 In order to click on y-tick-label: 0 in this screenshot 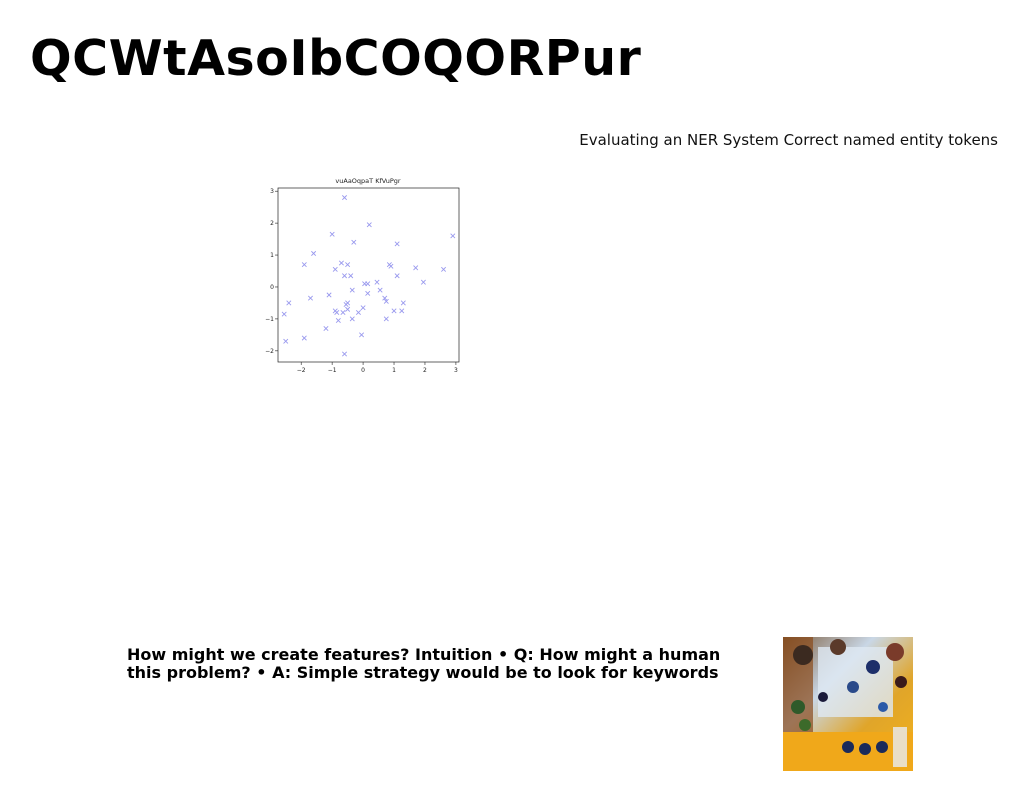, I will do `click(272, 287)`.